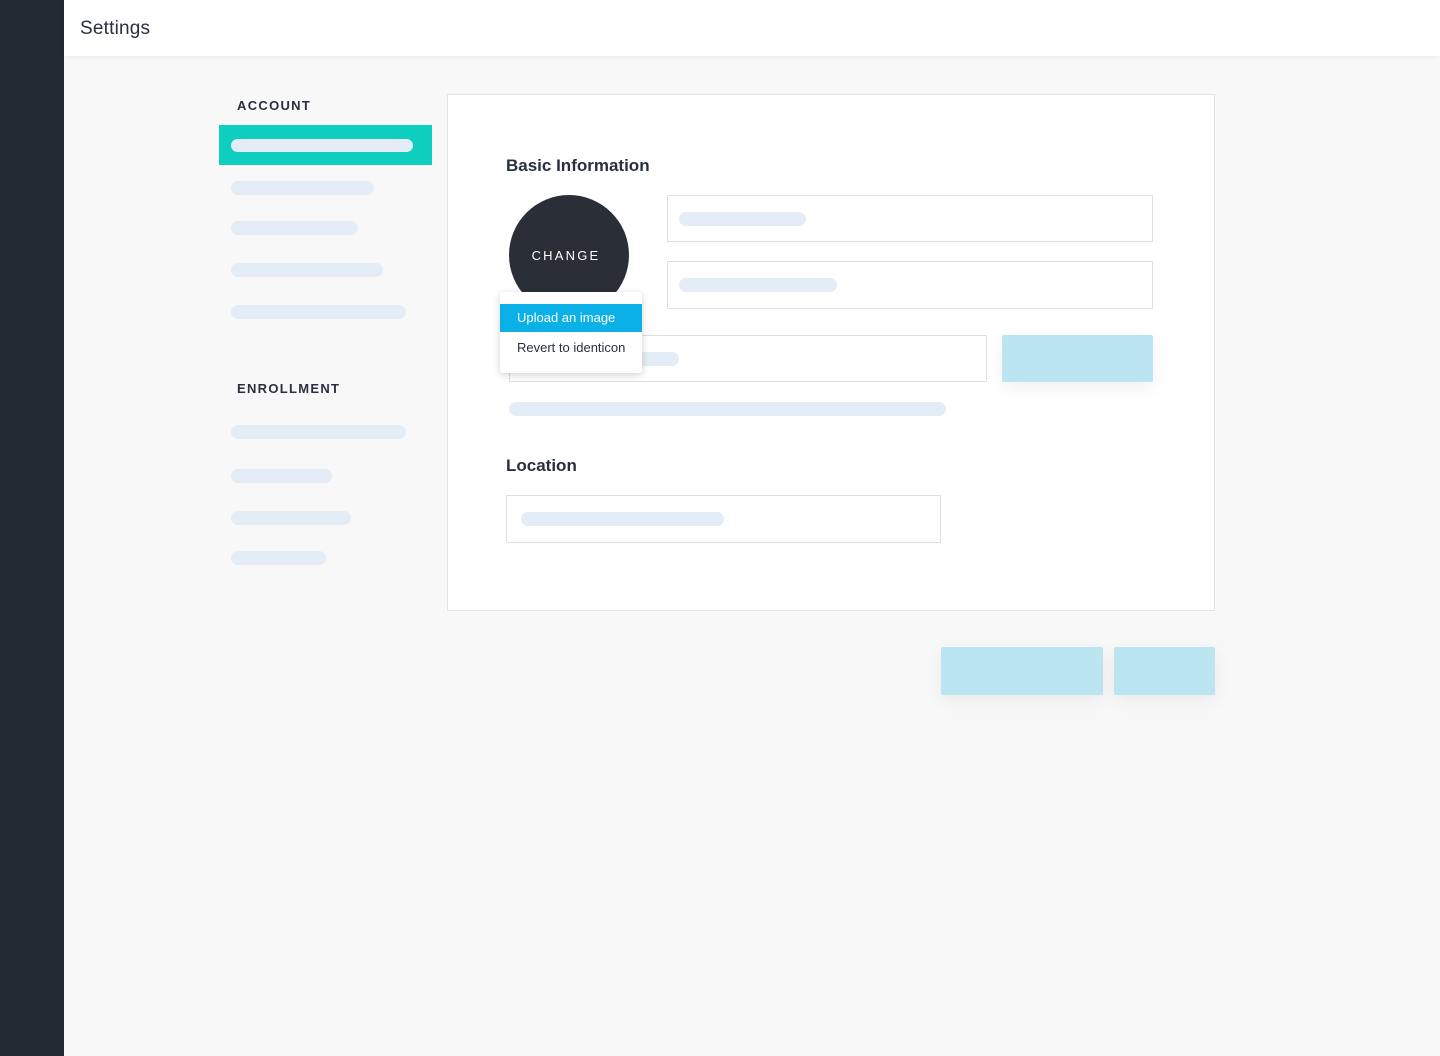  I want to click on section-label-enrollment: ENROLLMENT, so click(289, 388).